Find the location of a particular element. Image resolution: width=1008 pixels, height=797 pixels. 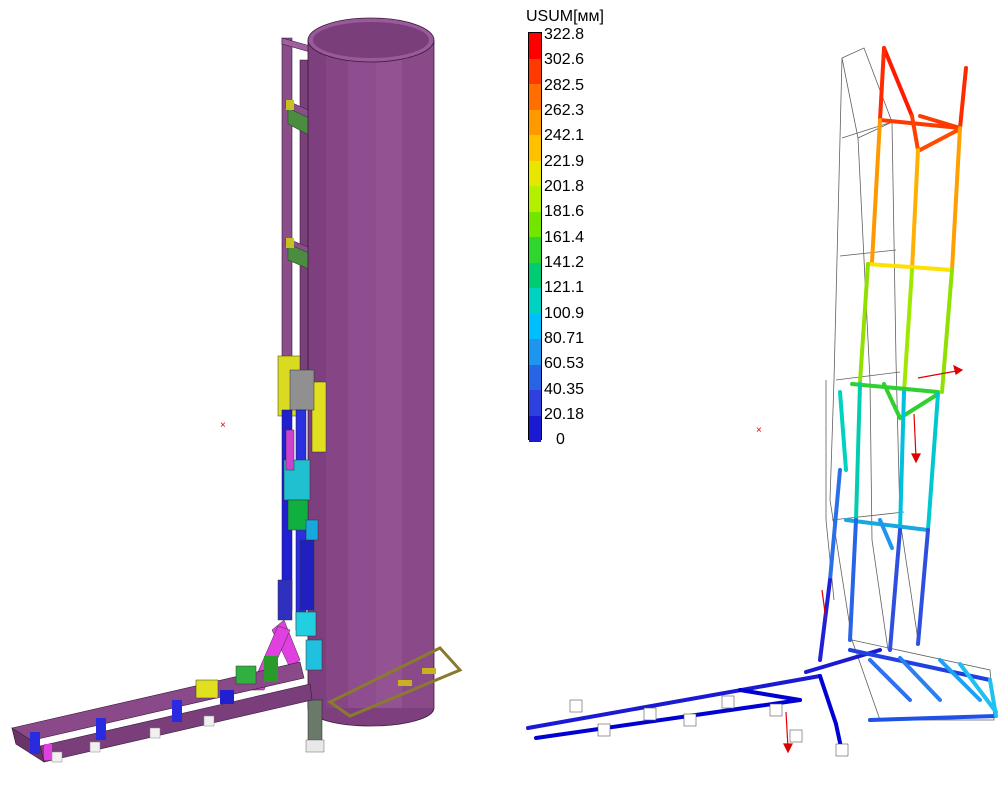

tank-cylinder is located at coordinates (371, 372).